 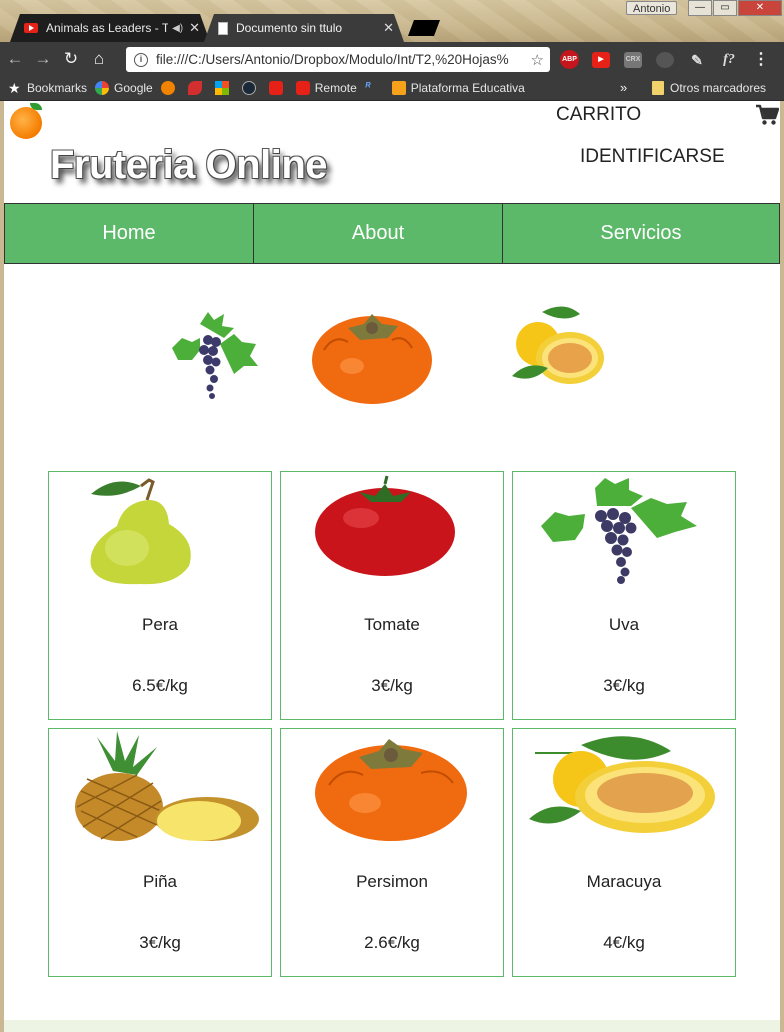 I want to click on orange-logo-icon, so click(x=26, y=123).